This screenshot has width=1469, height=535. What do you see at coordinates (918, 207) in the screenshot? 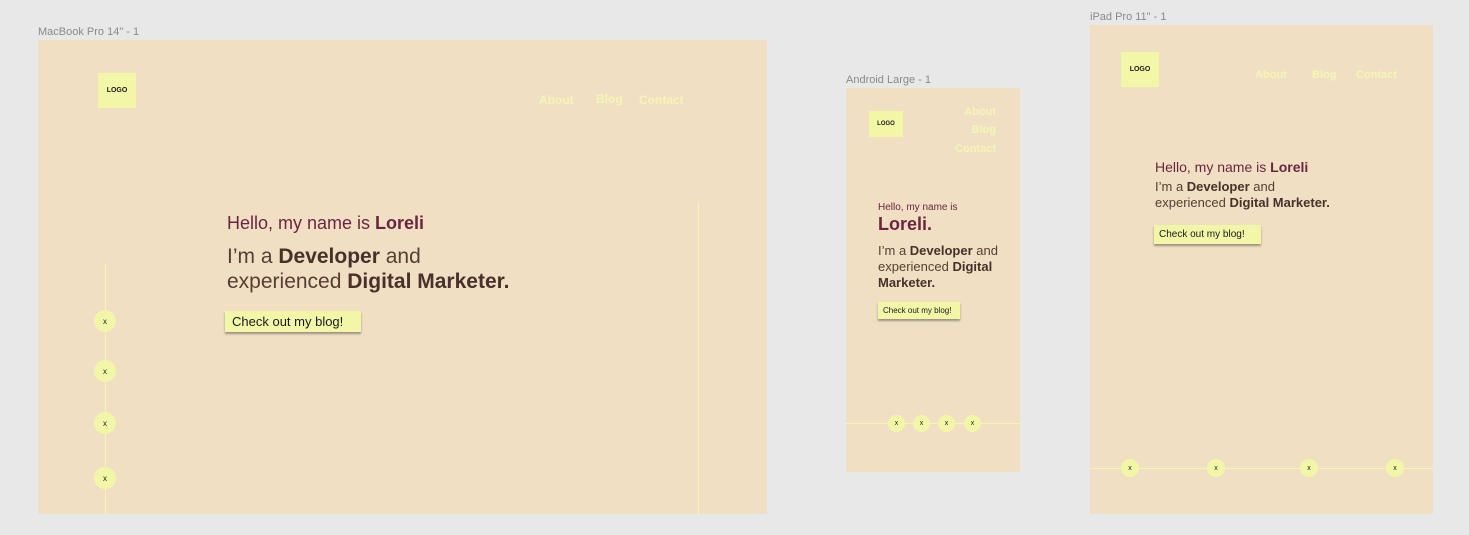
I see `hello-heading: Hello, my name is` at bounding box center [918, 207].